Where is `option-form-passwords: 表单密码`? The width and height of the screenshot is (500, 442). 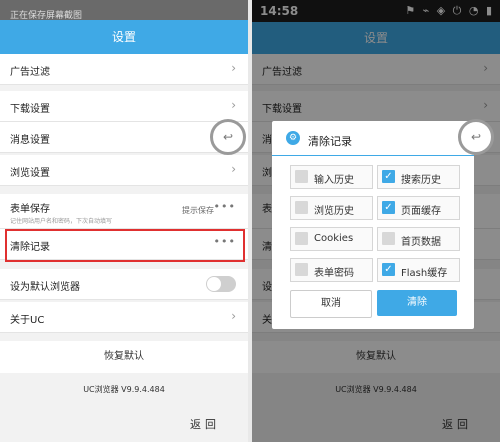
option-form-passwords: 表单密码 is located at coordinates (331, 270).